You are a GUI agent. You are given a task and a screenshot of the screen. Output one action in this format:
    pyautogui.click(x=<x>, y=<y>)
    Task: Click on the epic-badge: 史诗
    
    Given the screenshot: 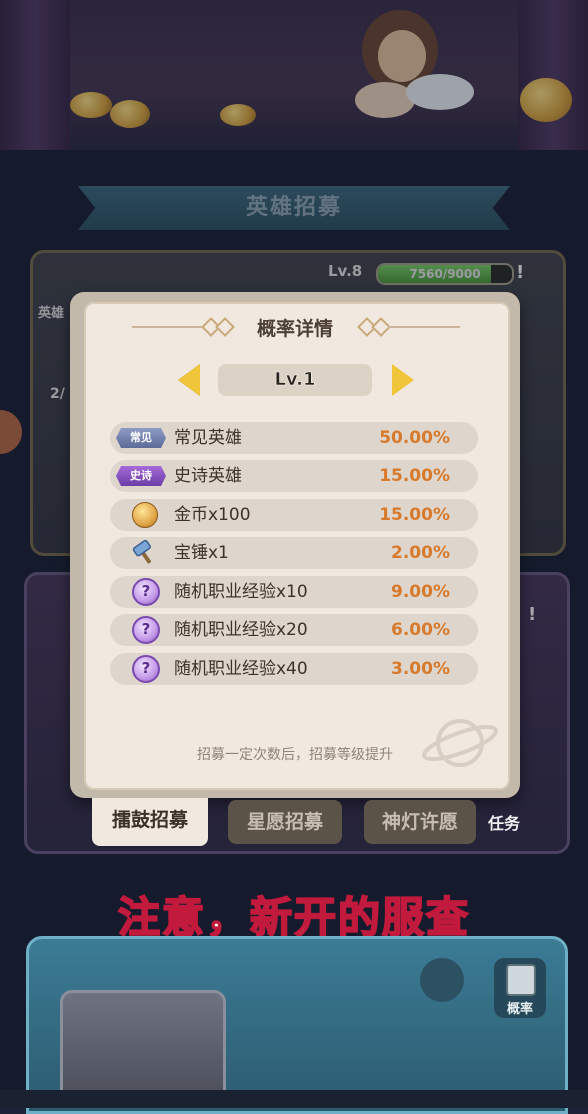 What is the action you would take?
    pyautogui.click(x=141, y=476)
    